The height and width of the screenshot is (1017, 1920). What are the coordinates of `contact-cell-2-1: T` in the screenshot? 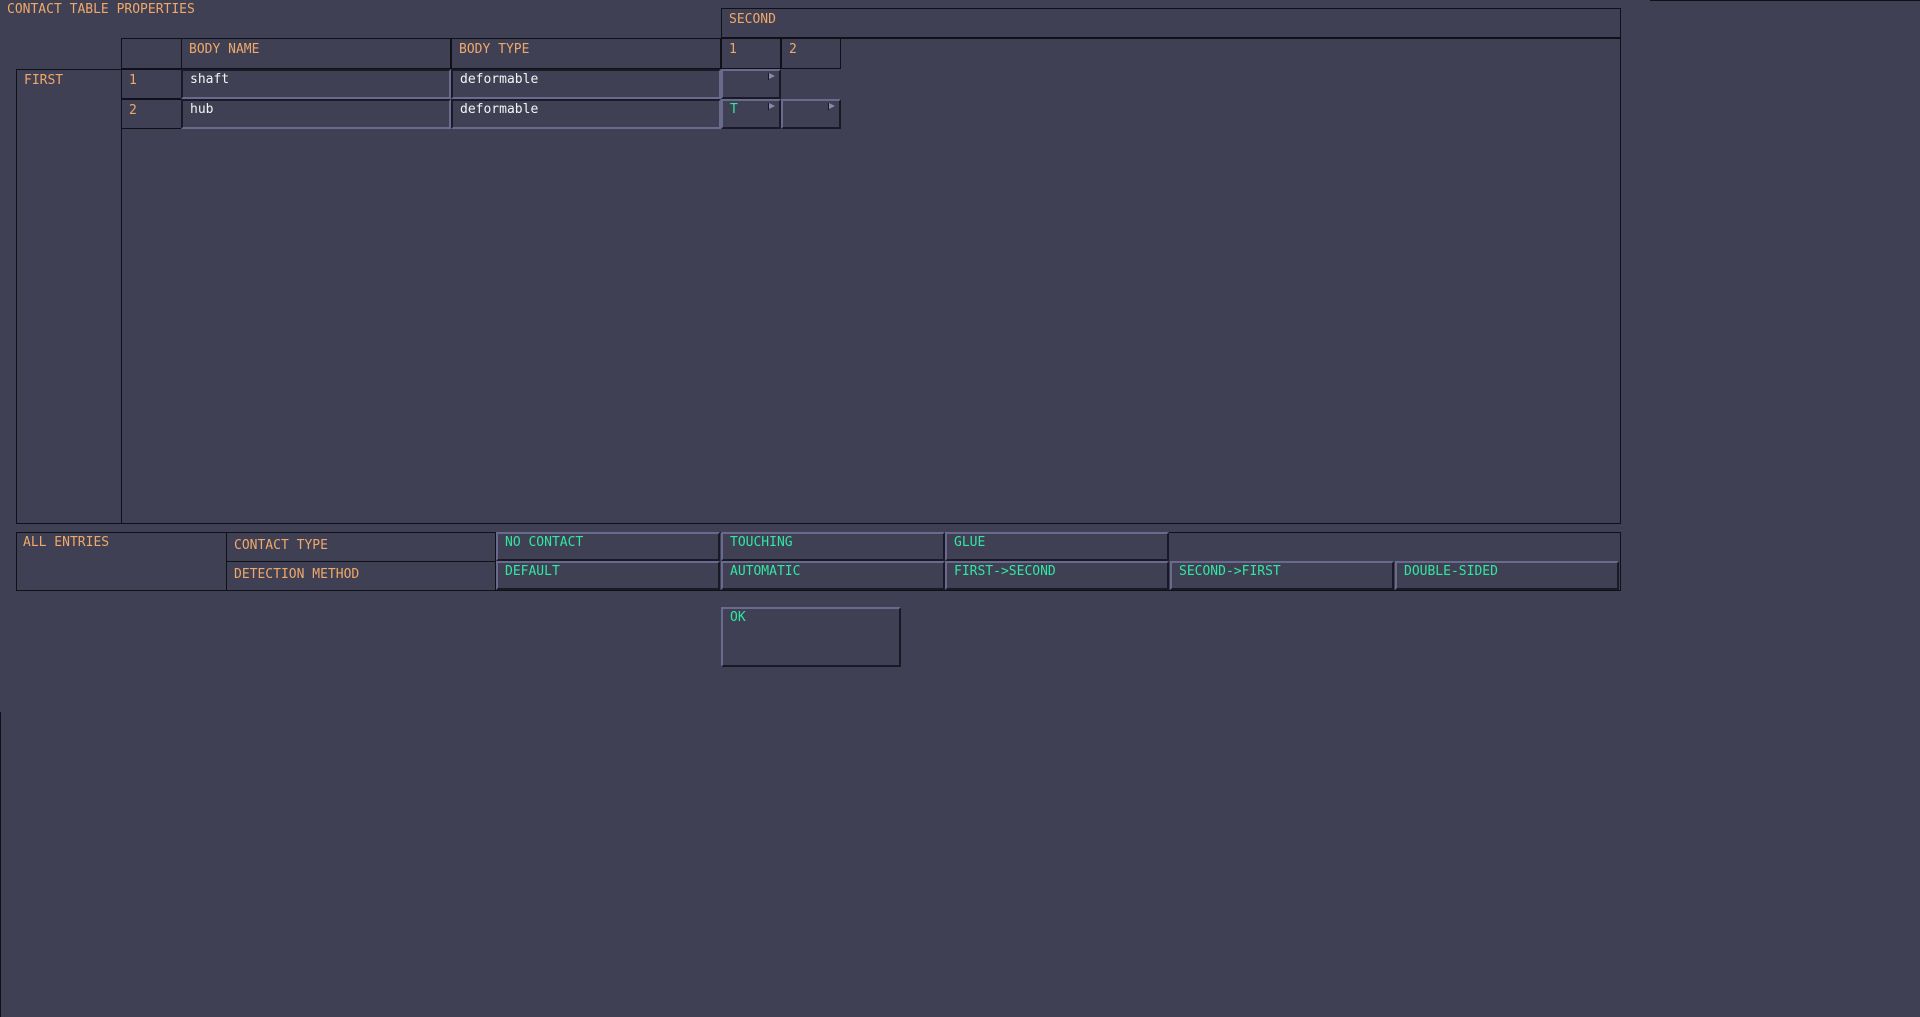 It's located at (751, 114).